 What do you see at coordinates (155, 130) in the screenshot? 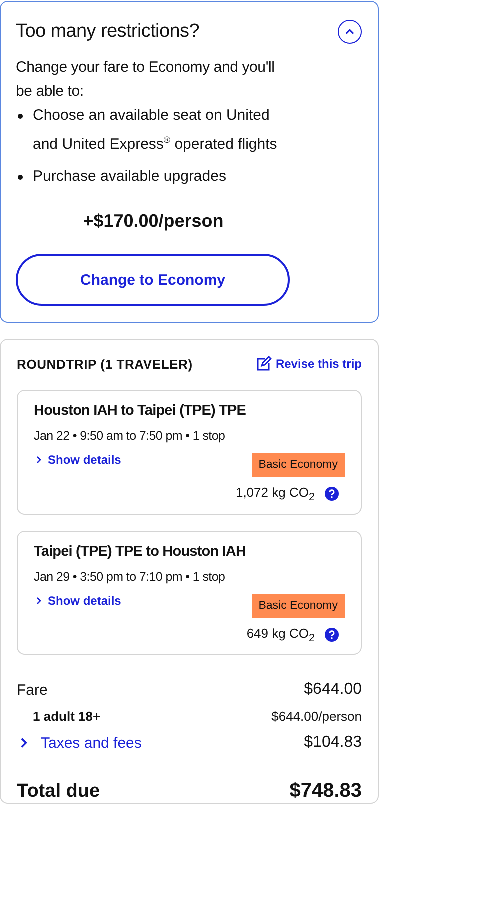
I see `benefit-item: Choose an available seat on United and United Express$^{®}$ operated flights` at bounding box center [155, 130].